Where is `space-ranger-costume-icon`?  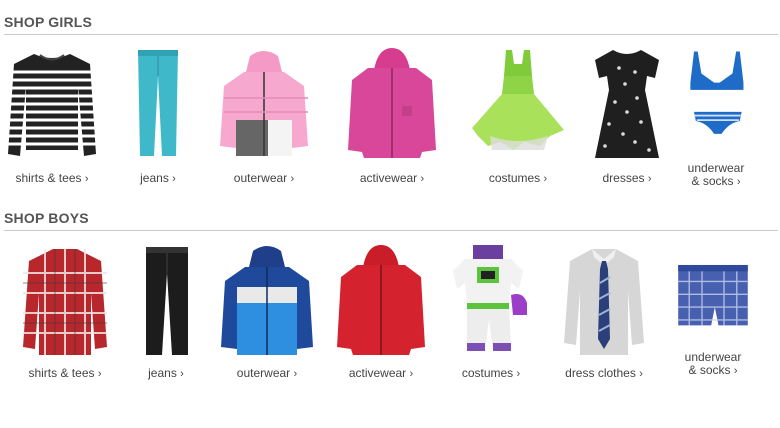 space-ranger-costume-icon is located at coordinates (490, 298).